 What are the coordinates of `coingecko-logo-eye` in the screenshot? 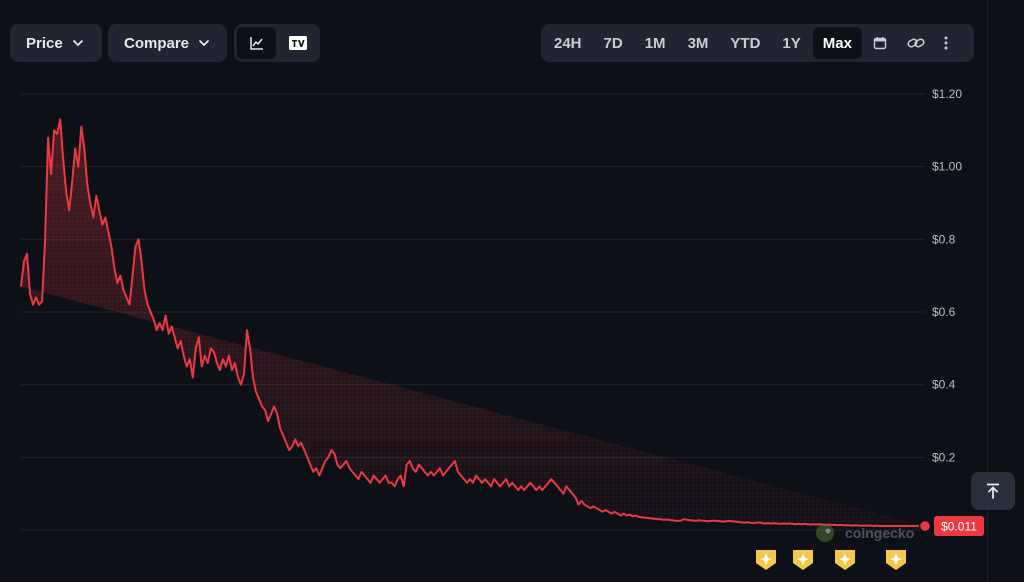 It's located at (828, 531).